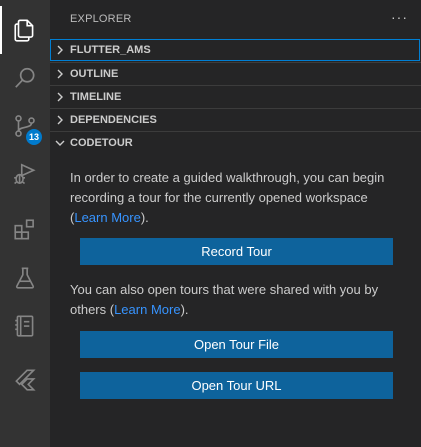 The width and height of the screenshot is (421, 447). Describe the element at coordinates (25, 126) in the screenshot. I see `source-control-button: 13` at that location.